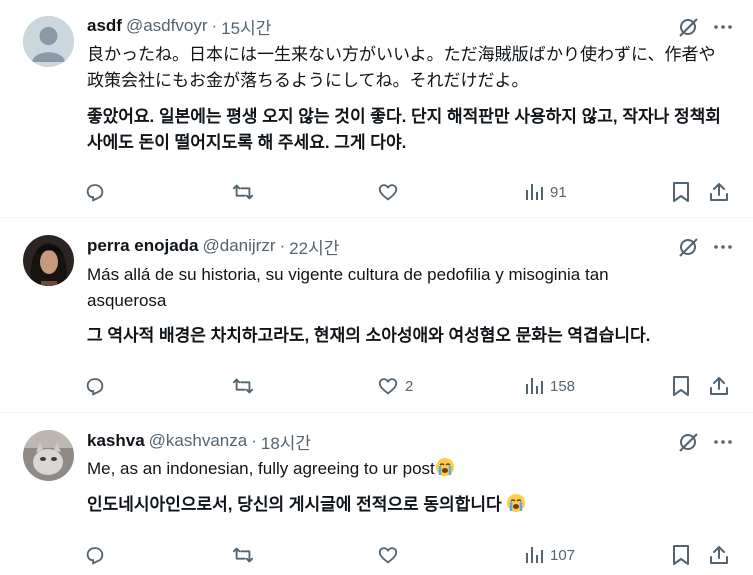 Image resolution: width=753 pixels, height=575 pixels. Describe the element at coordinates (167, 26) in the screenshot. I see `user-handle: @asdfvoyr` at that location.